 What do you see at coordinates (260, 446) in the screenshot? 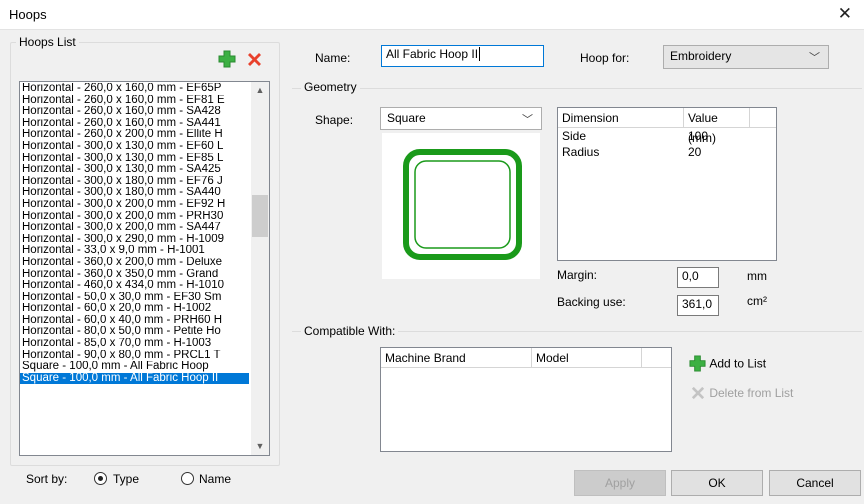
I see `scroll-down-icon: ▼` at bounding box center [260, 446].